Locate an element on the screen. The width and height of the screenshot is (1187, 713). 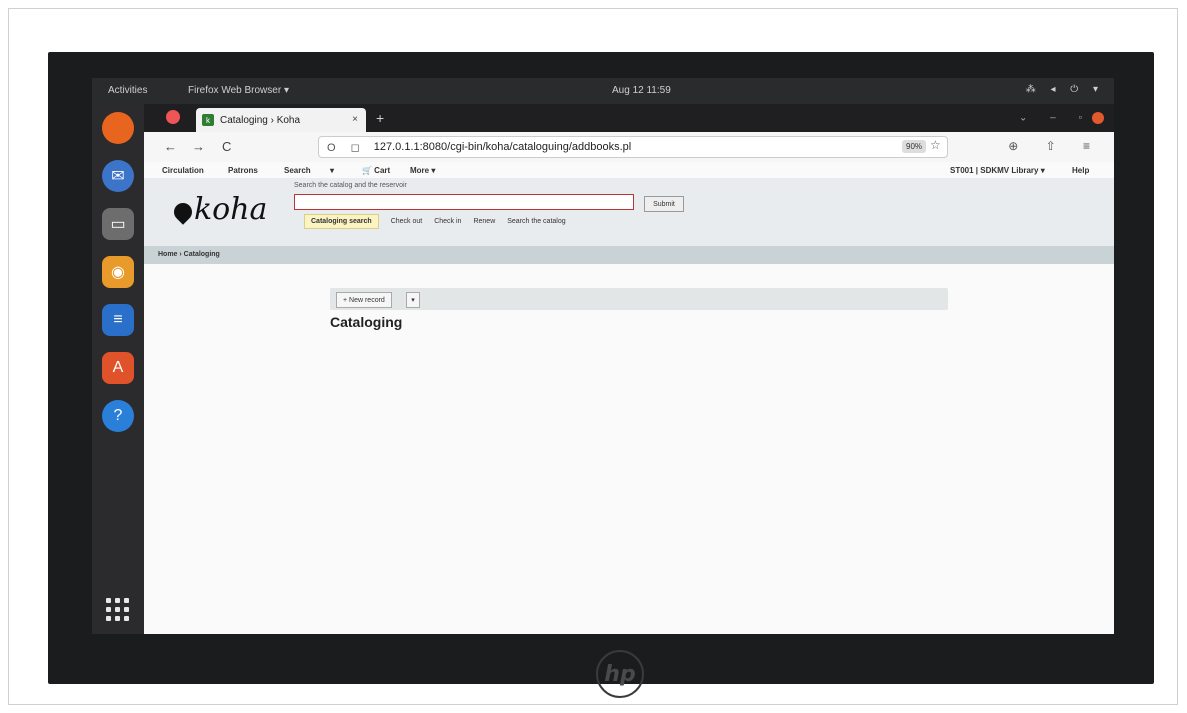
help-link: Help is located at coordinates (1080, 170).